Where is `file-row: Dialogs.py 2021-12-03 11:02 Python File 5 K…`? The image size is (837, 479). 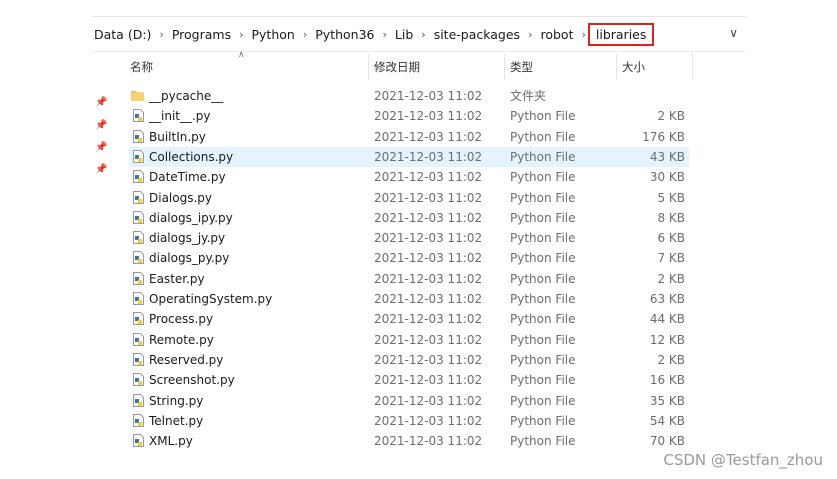
file-row: Dialogs.py 2021-12-03 11:02 Python File 5 K… is located at coordinates (409, 198).